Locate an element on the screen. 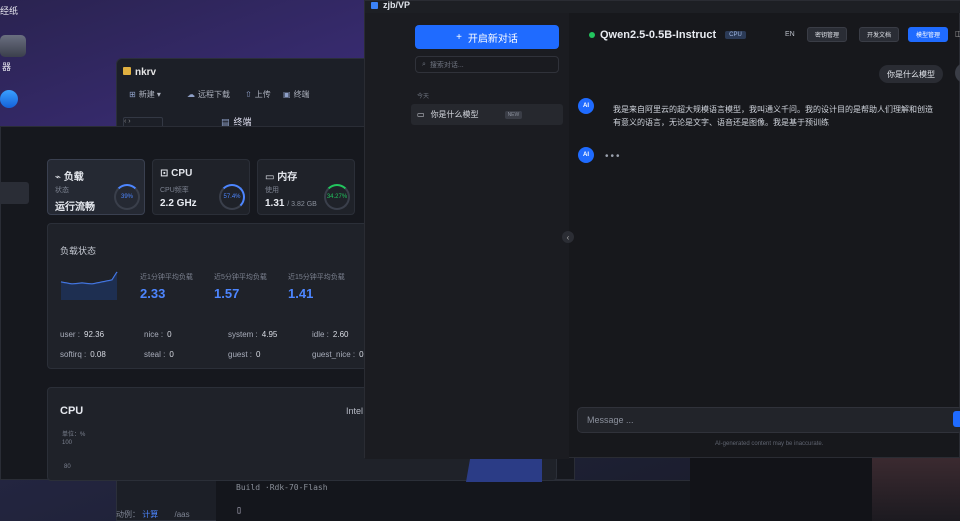 Image resolution: width=960 pixels, height=521 pixels. conversation-group-label: 今天 is located at coordinates (423, 97).